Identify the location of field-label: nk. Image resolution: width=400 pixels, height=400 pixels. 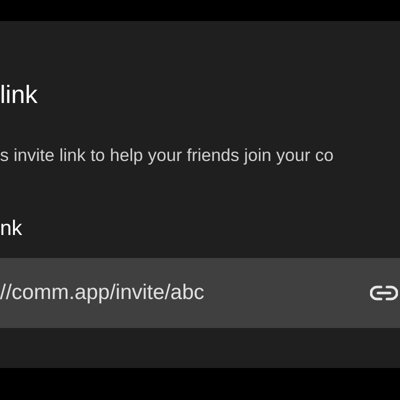
(11, 229).